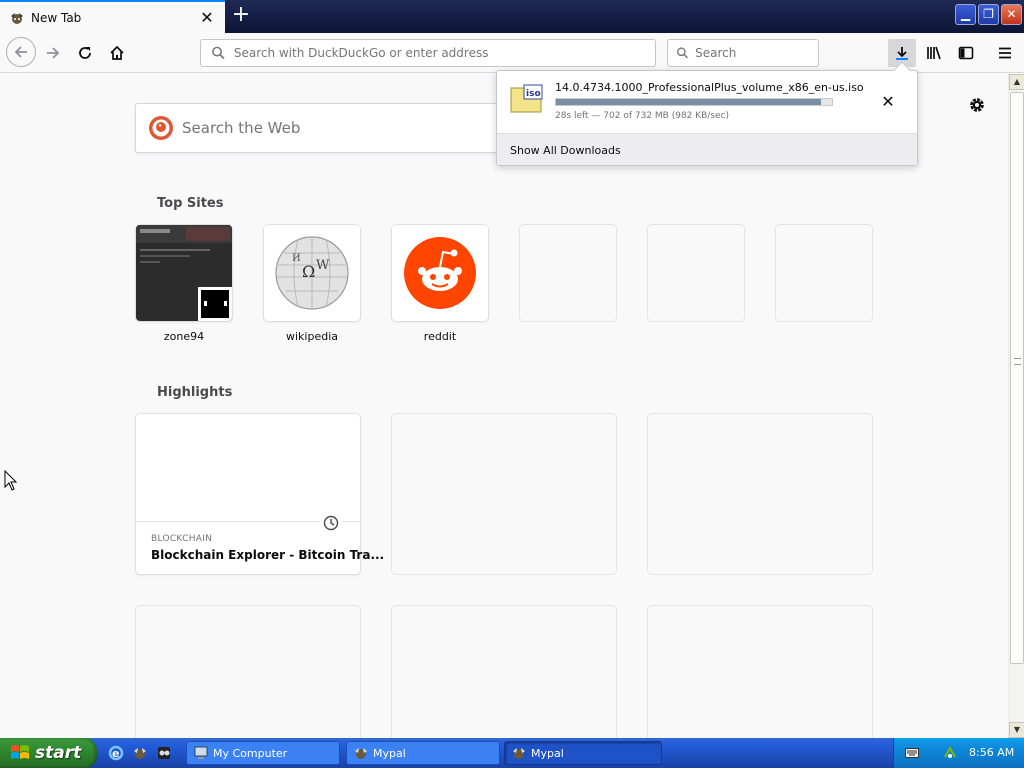  Describe the element at coordinates (241, 16) in the screenshot. I see `new-tab-button: +` at that location.